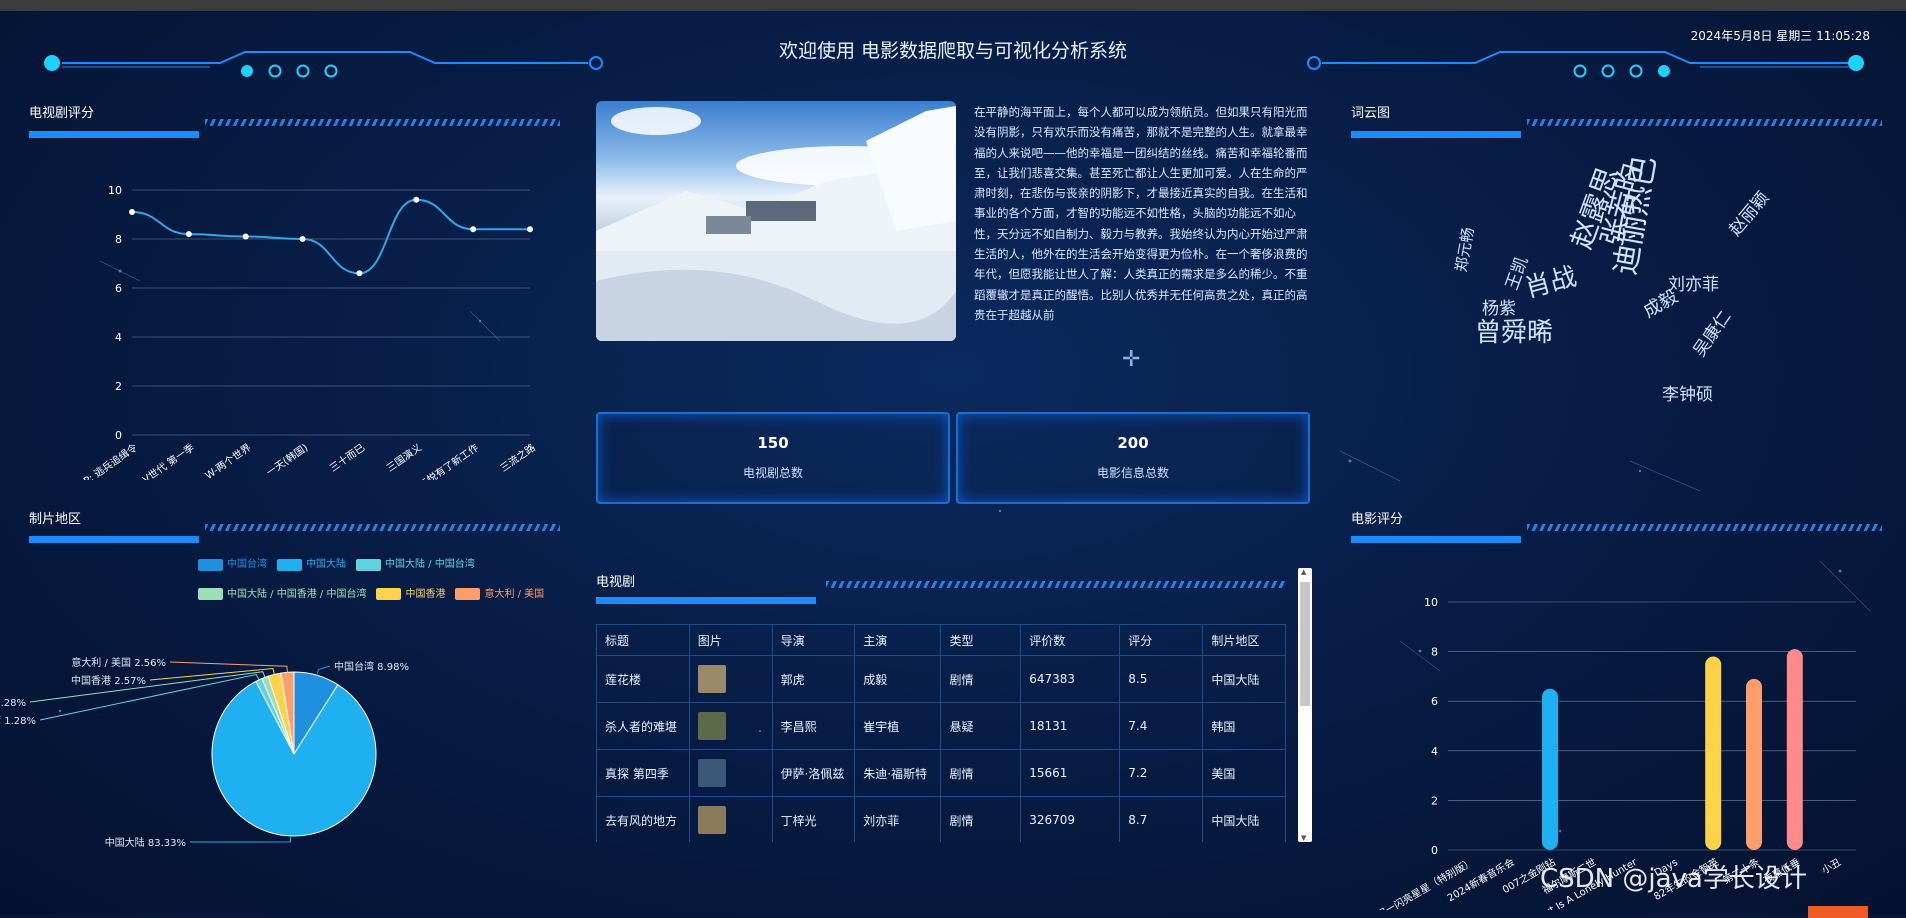 The image size is (1906, 918). What do you see at coordinates (1831, 866) in the screenshot?
I see `x-tick-label: 小丑` at bounding box center [1831, 866].